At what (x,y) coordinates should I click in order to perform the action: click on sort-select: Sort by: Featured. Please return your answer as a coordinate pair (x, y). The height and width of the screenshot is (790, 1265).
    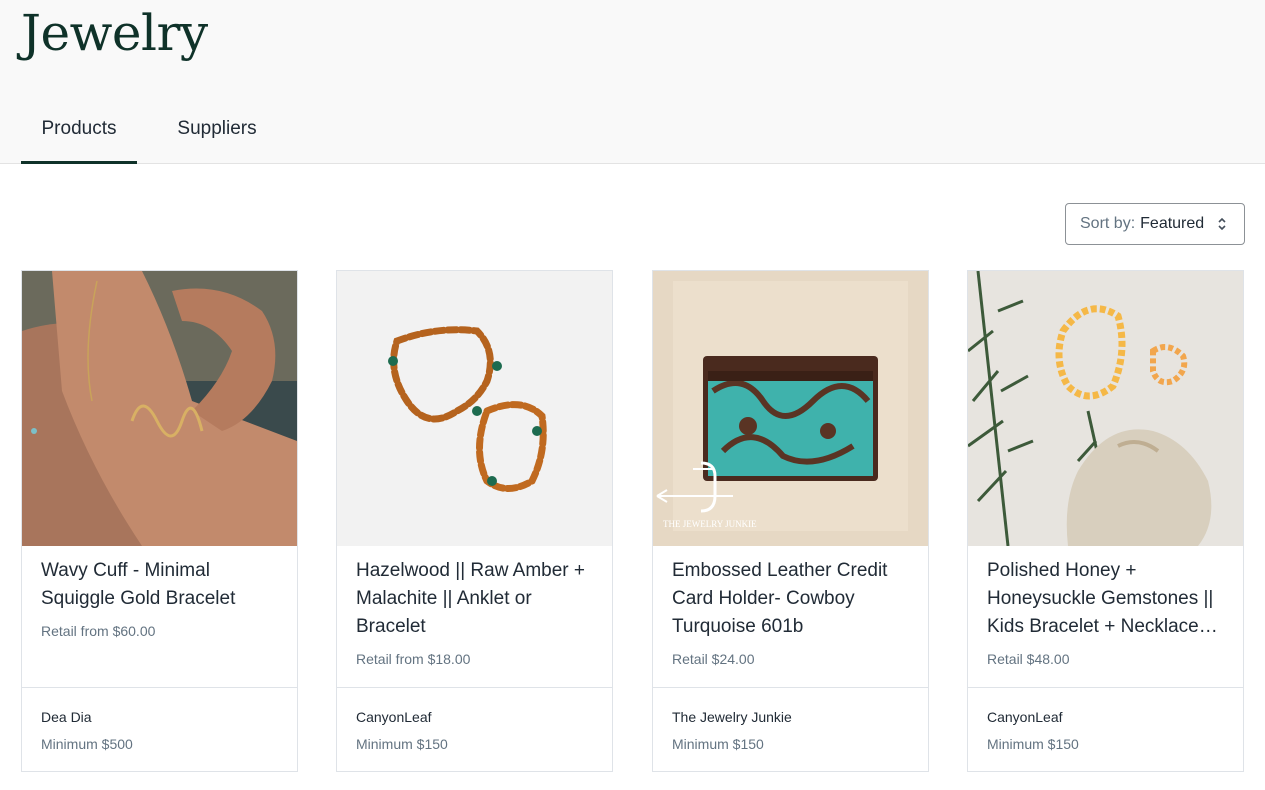
    Looking at the image, I should click on (1155, 224).